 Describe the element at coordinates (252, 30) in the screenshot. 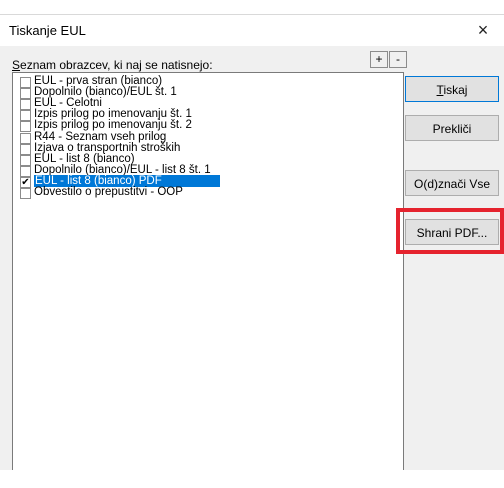

I see `title-bar: Tiskanje EUL ×` at that location.